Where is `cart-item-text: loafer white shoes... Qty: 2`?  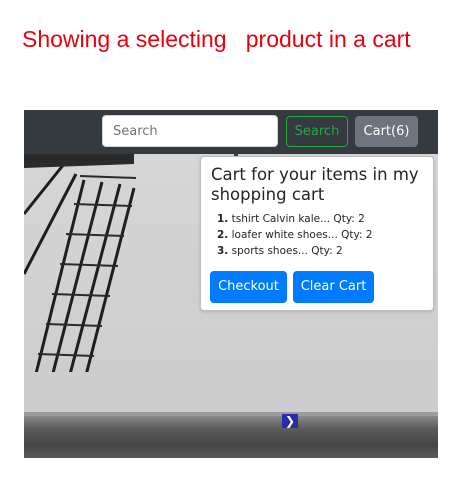
cart-item-text: loafer white shoes... Qty: 2 is located at coordinates (302, 235).